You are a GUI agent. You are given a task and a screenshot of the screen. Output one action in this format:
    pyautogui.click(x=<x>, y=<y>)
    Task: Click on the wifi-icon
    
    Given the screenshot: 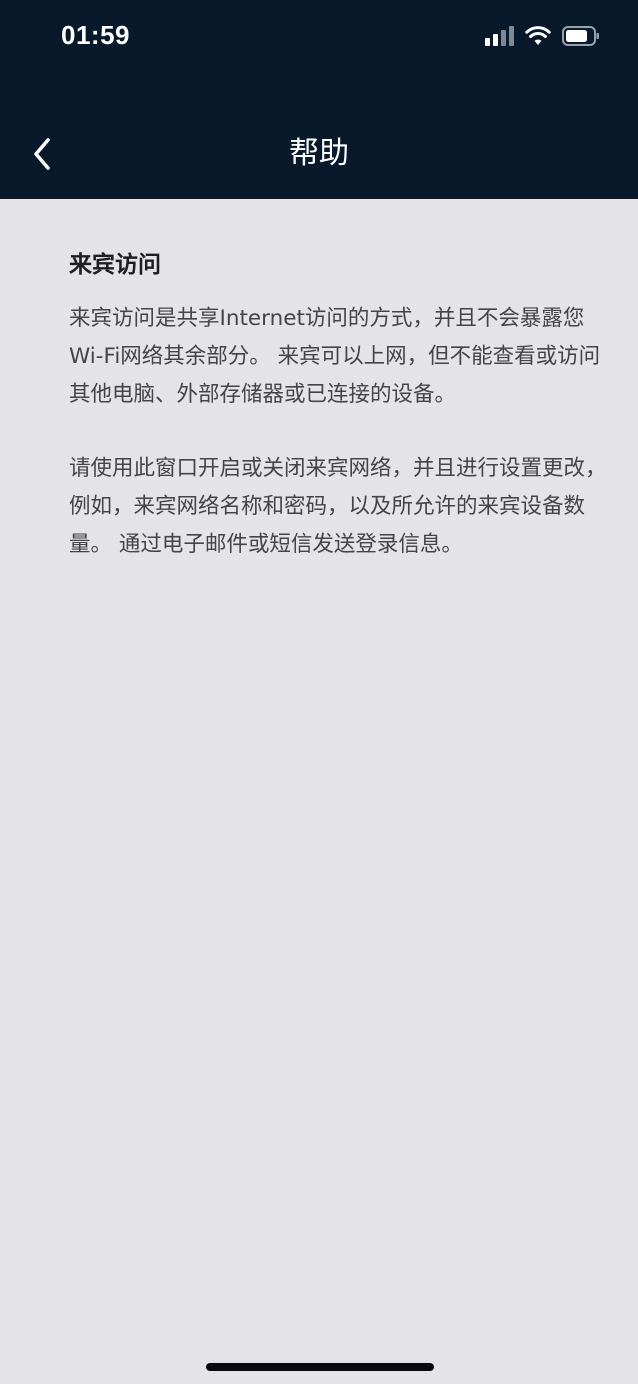 What is the action you would take?
    pyautogui.click(x=538, y=38)
    